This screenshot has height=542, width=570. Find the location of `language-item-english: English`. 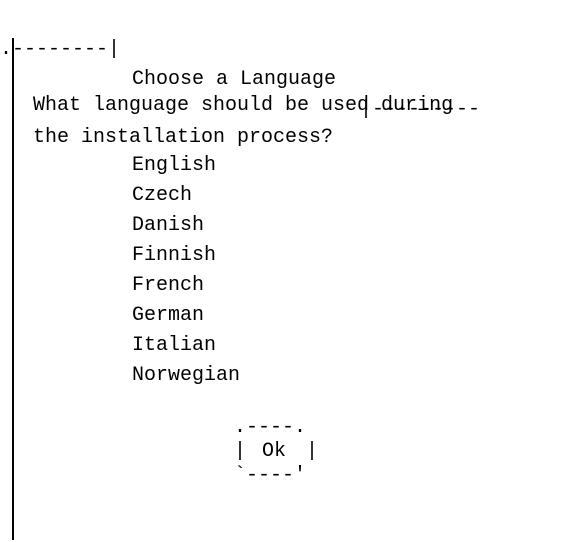

language-item-english: English is located at coordinates (174, 166).